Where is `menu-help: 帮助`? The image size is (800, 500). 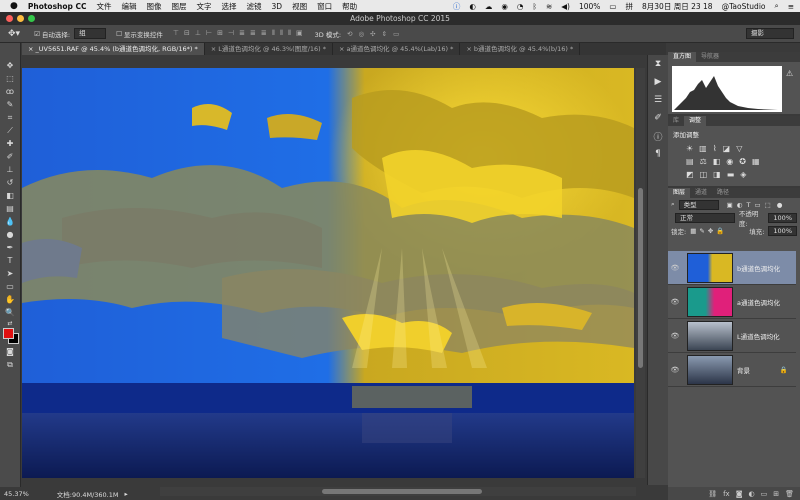
menu-help: 帮助 is located at coordinates (349, 6).